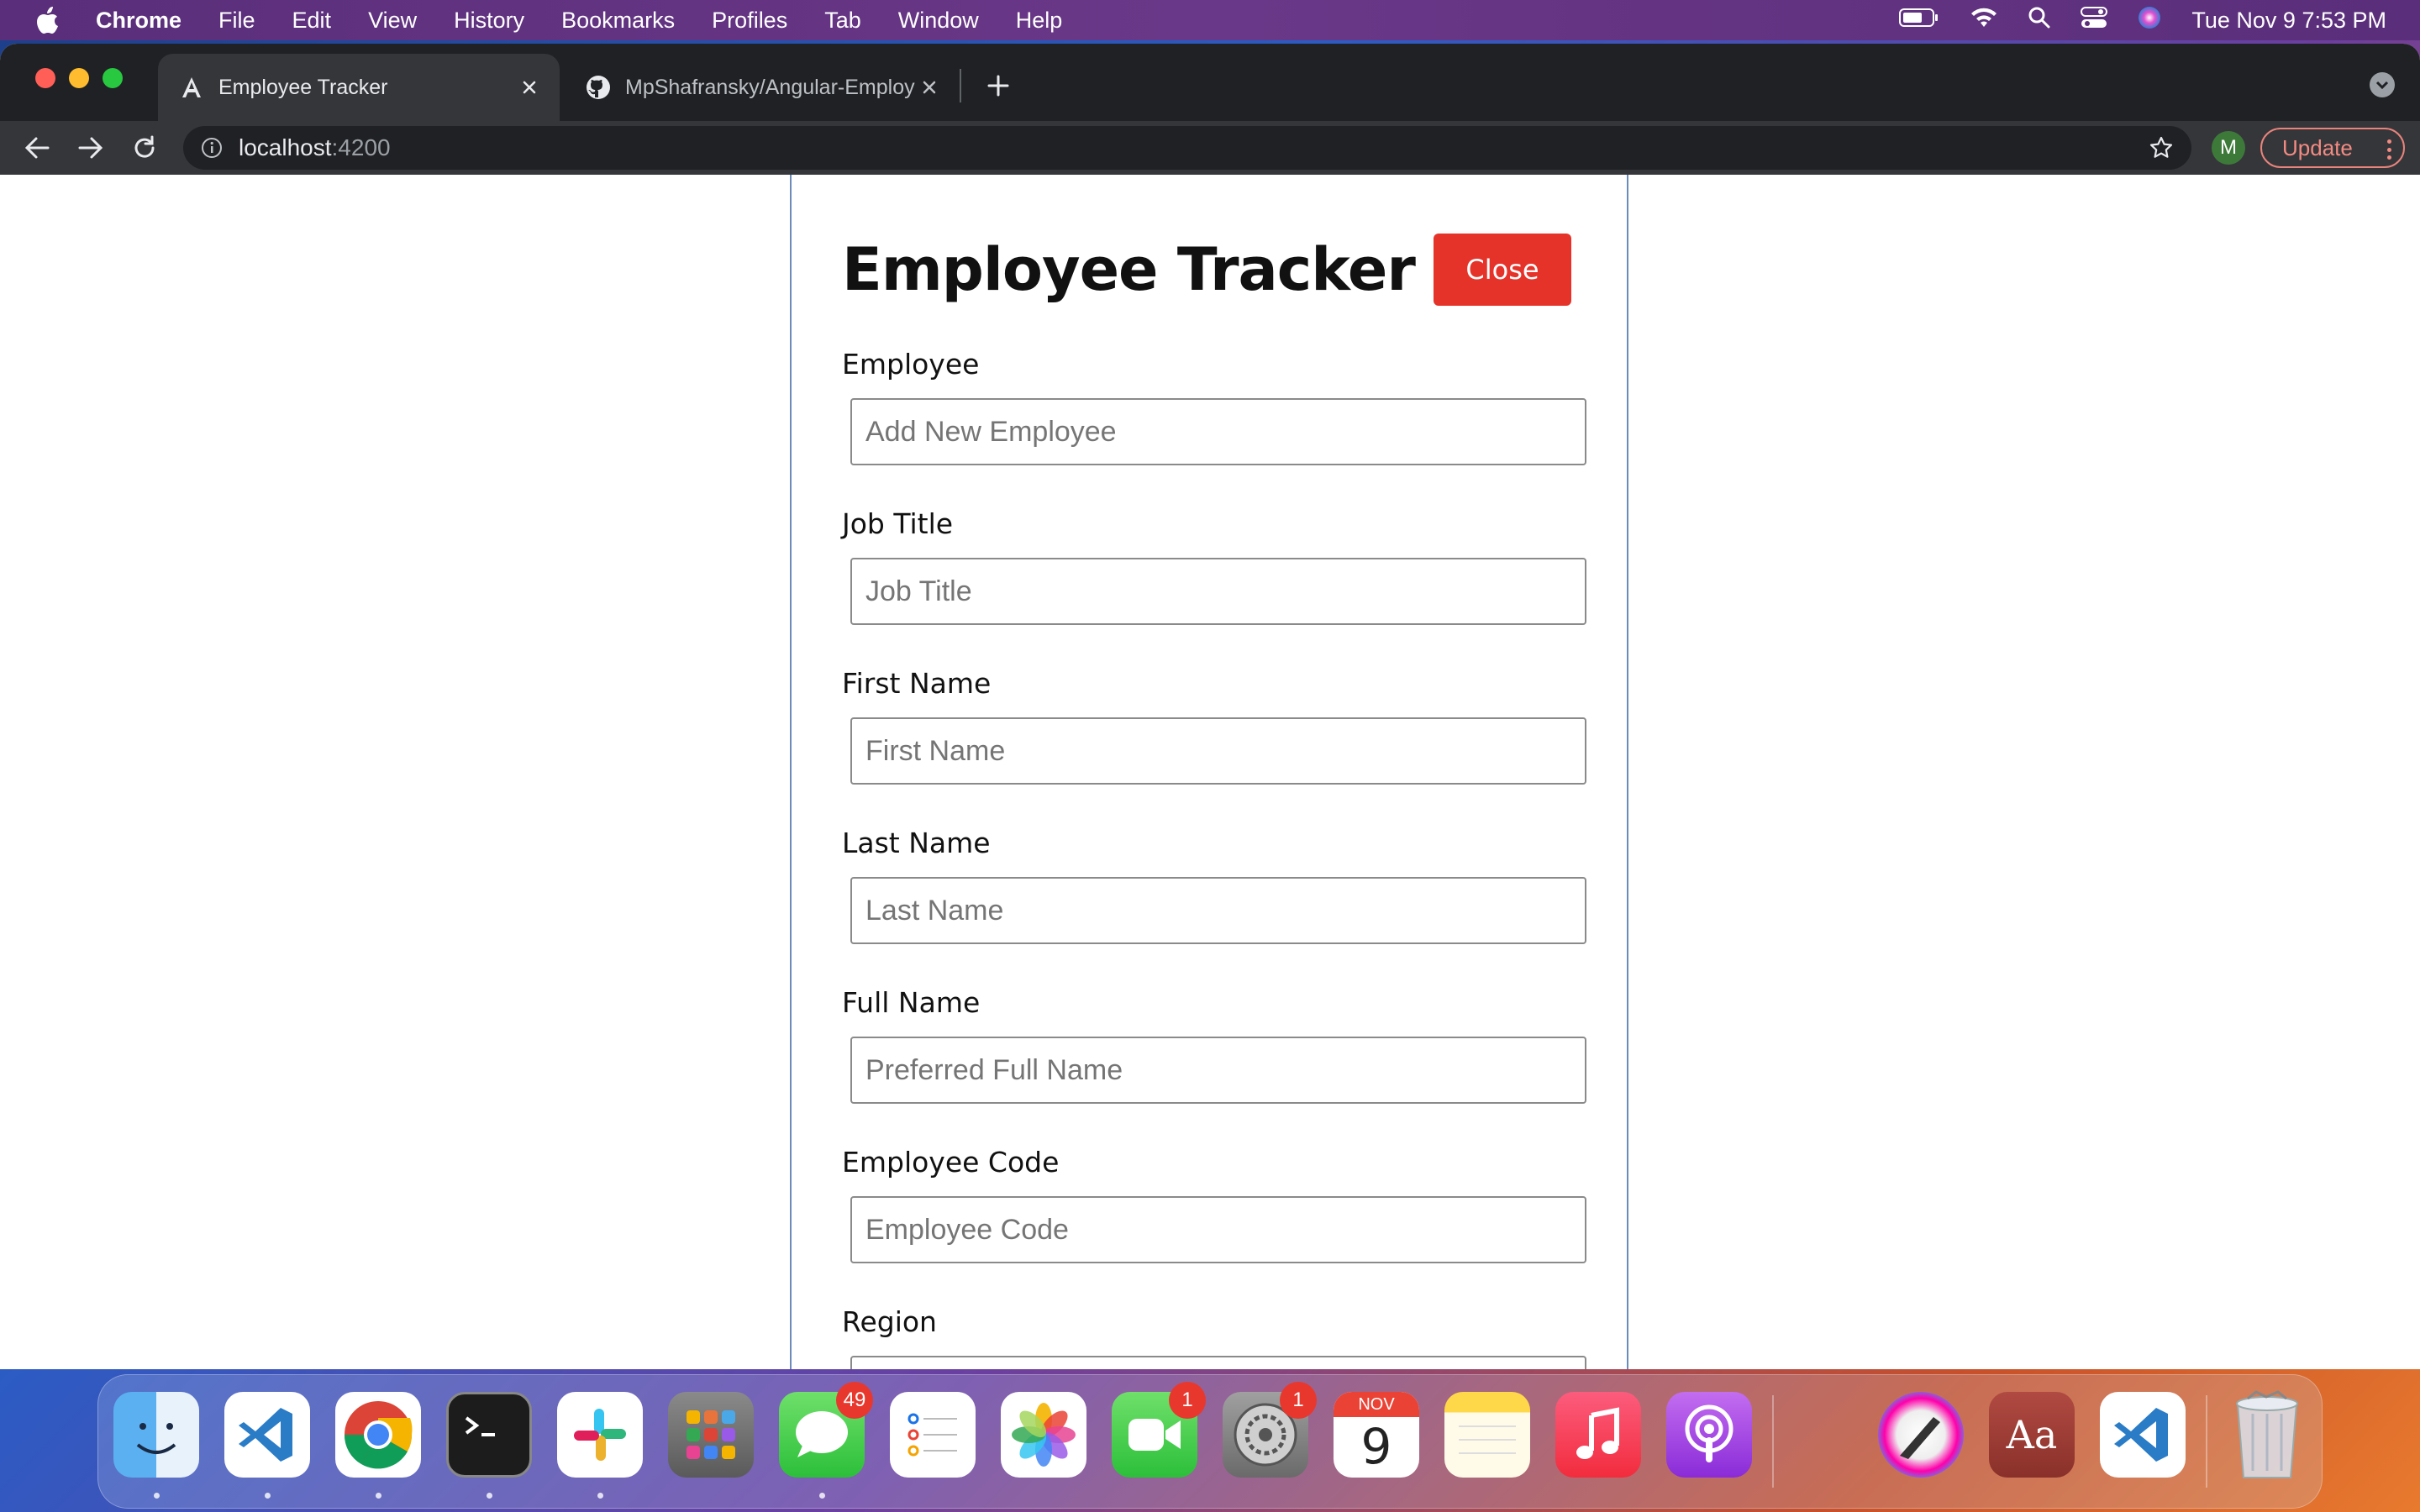 The width and height of the screenshot is (2420, 1512). What do you see at coordinates (212, 148) in the screenshot?
I see `site-info-icon` at bounding box center [212, 148].